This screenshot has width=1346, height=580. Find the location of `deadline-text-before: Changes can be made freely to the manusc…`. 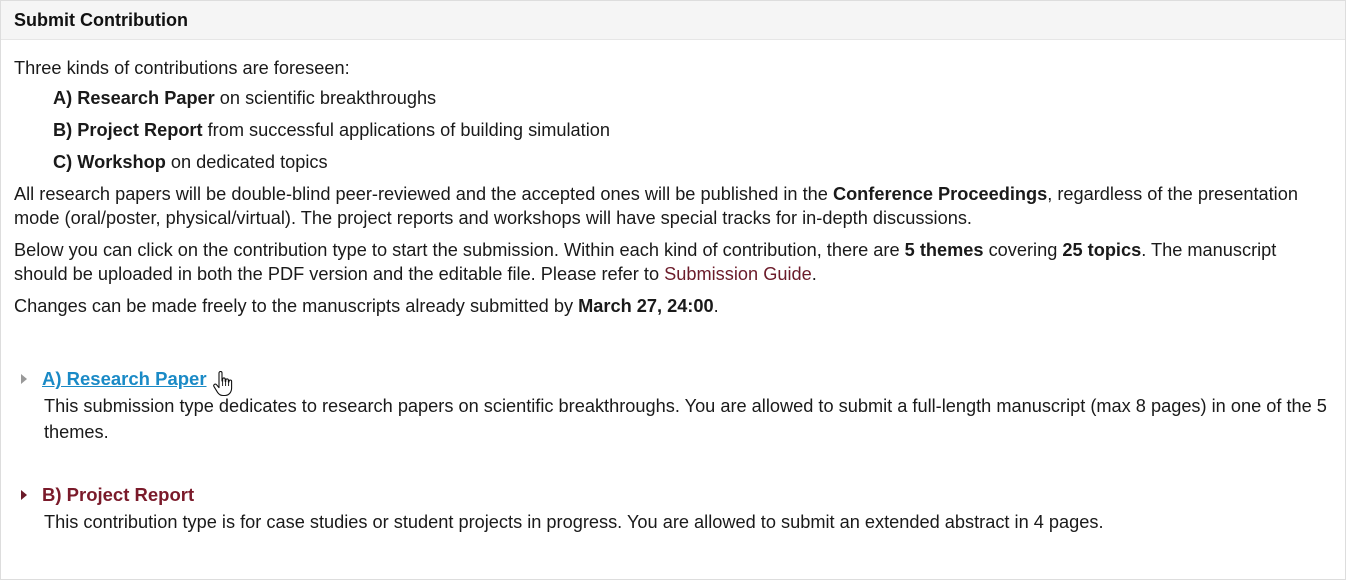

deadline-text-before: Changes can be made freely to the manusc… is located at coordinates (296, 306).